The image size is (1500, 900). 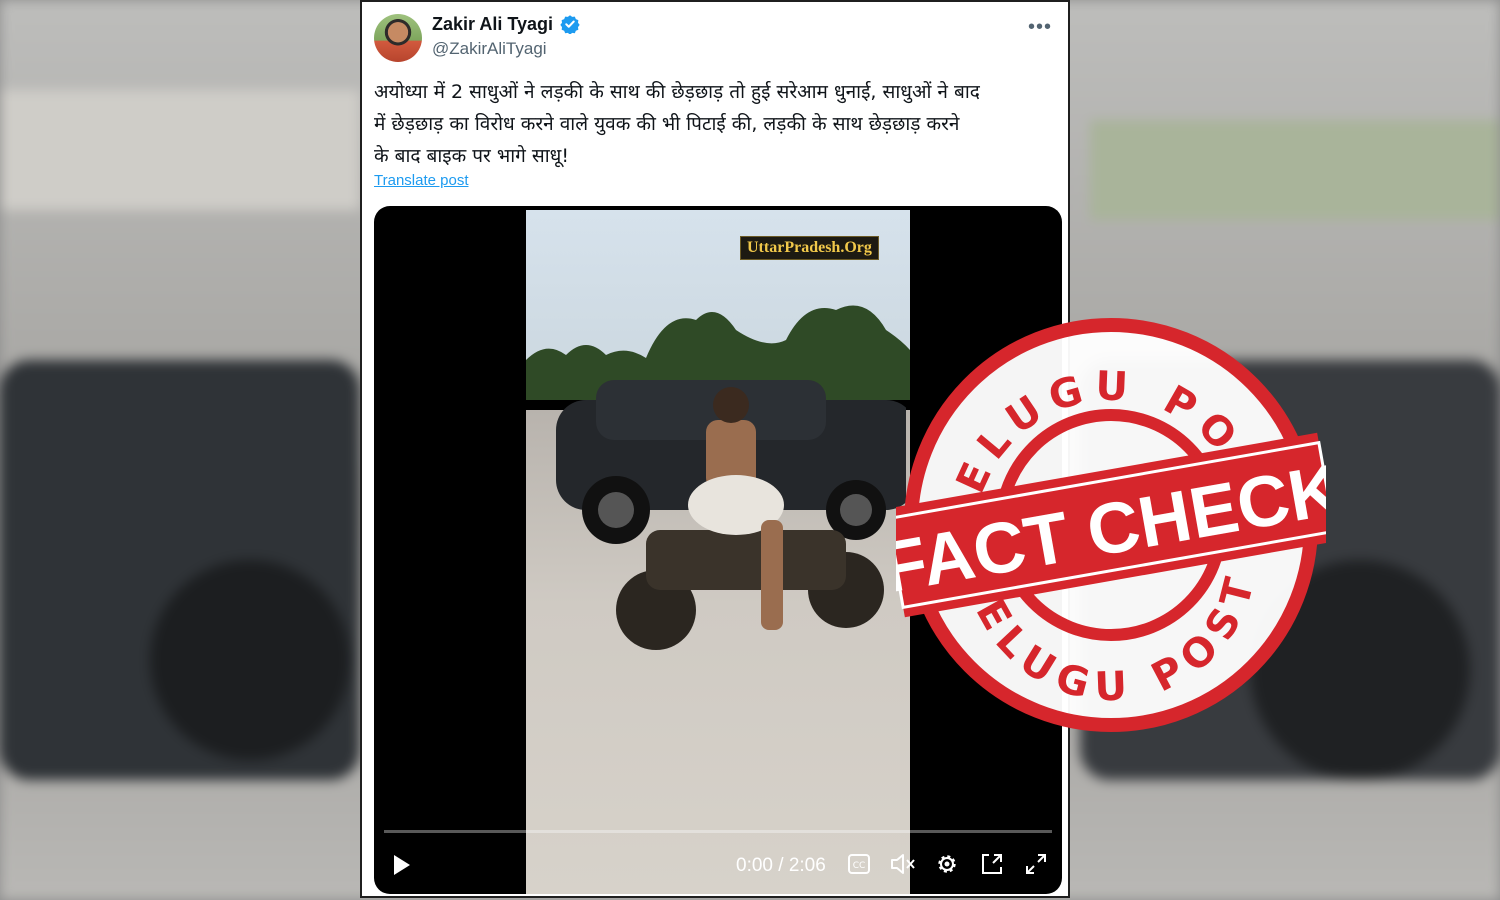 I want to click on tweet-header: Zakir Ali Tyagi @ZakirAliTyagi •••, so click(x=717, y=38).